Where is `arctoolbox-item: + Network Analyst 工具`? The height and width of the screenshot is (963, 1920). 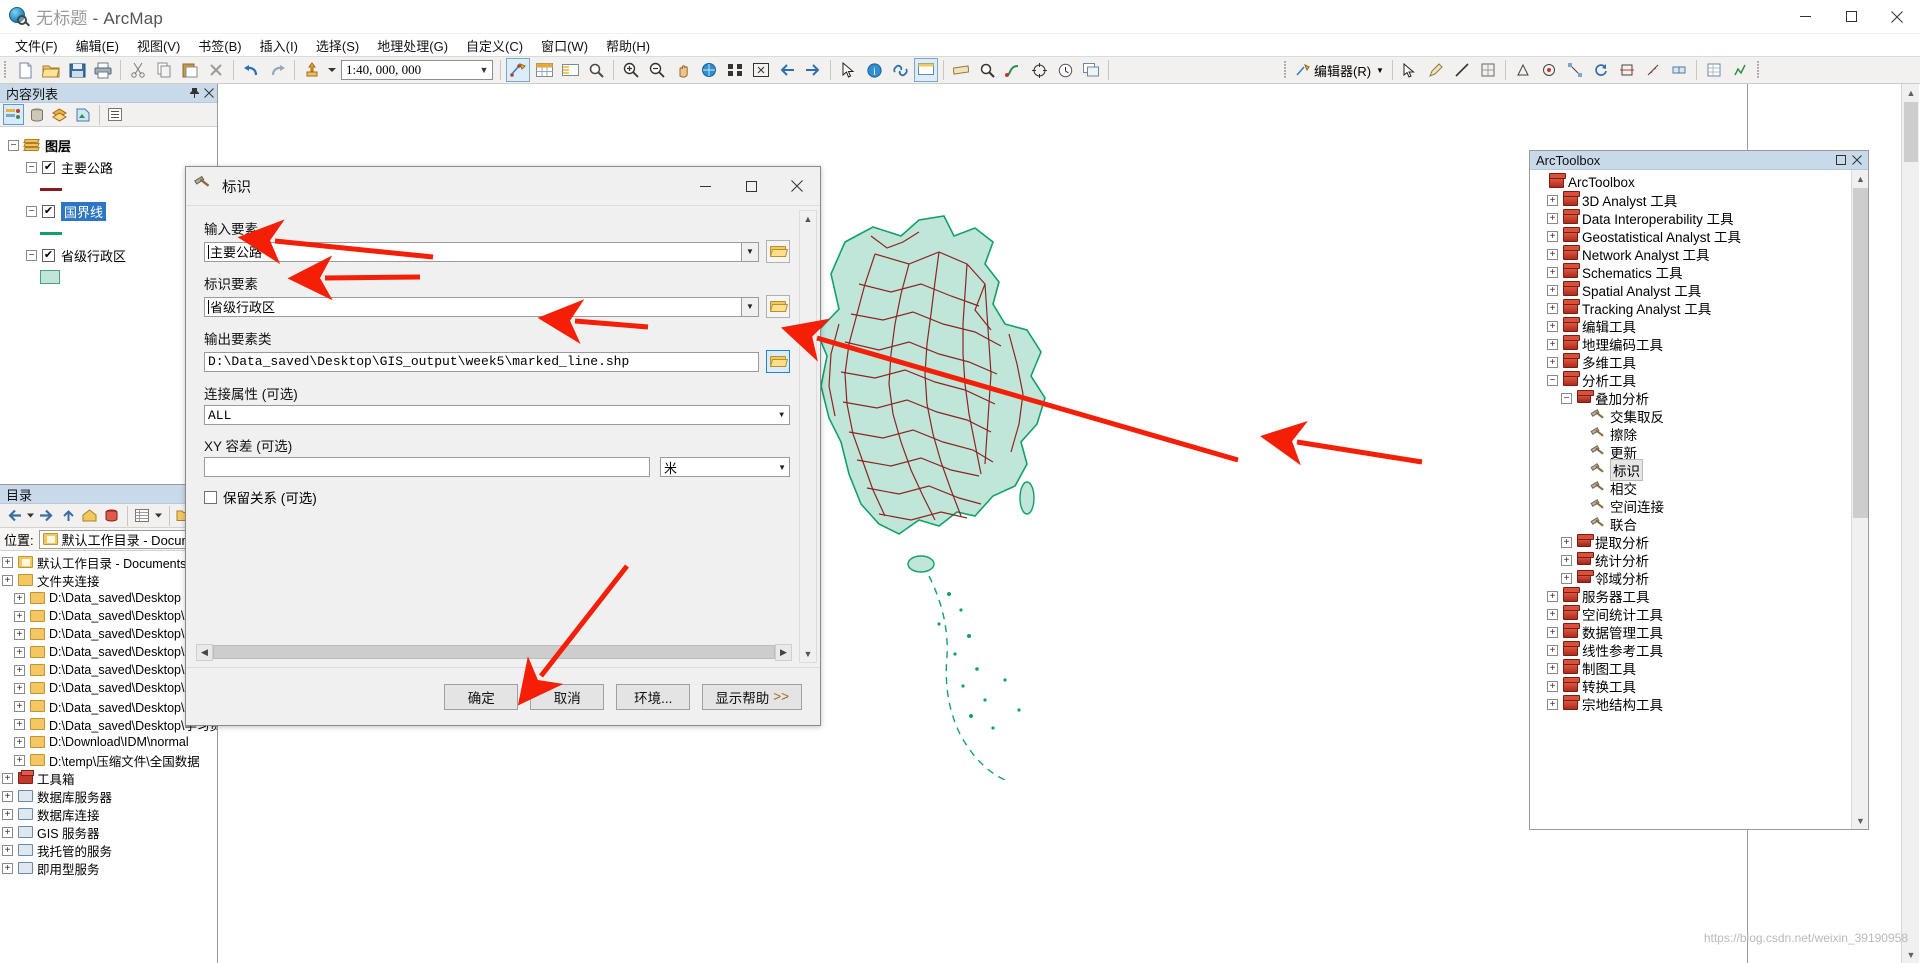
arctoolbox-item: + Network Analyst 工具 is located at coordinates (1700, 254).